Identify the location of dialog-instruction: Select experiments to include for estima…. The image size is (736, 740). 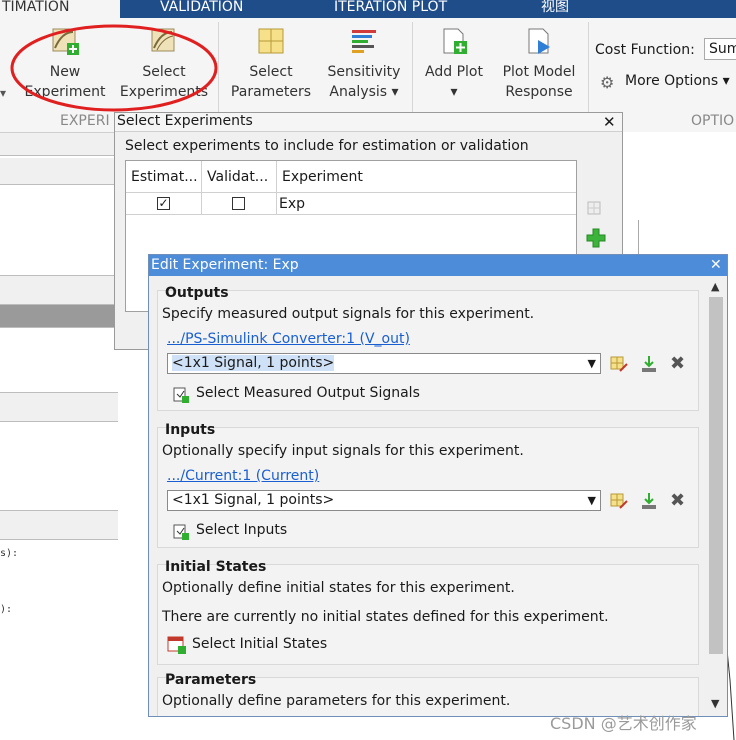
(327, 146).